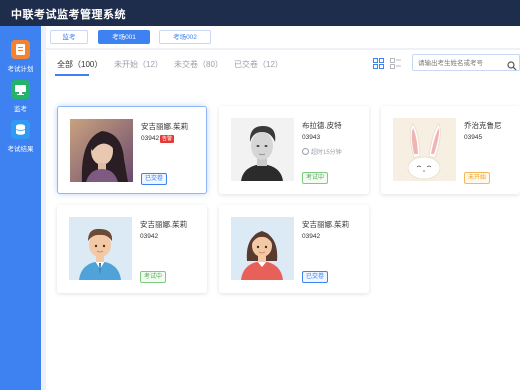  I want to click on app-title: 中联考试监考管理系统, so click(68, 15).